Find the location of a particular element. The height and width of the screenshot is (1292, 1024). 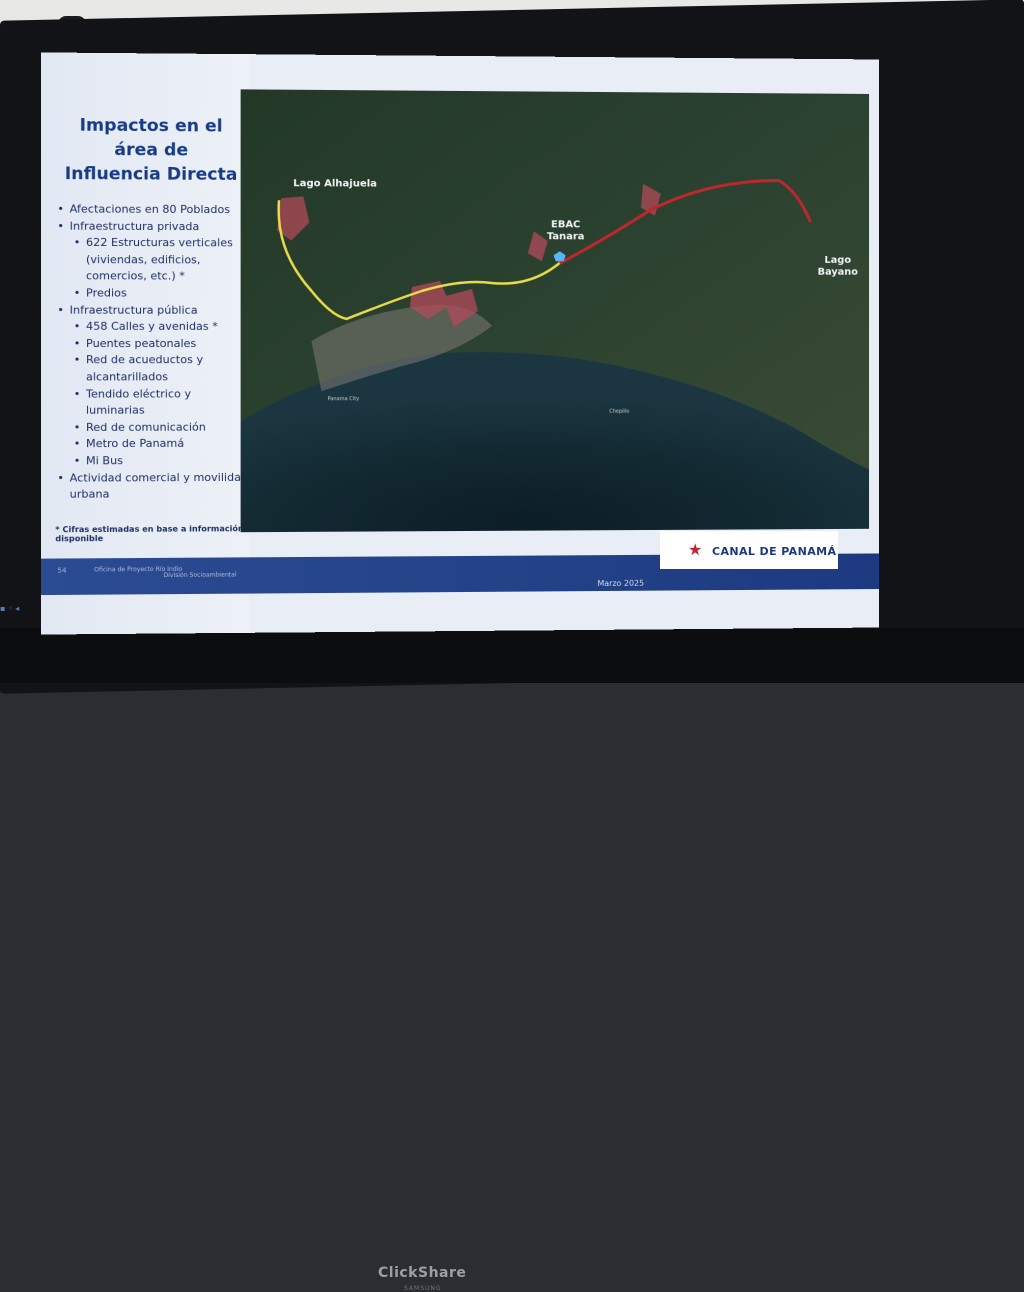

bullet-item: Red de comunicación is located at coordinates (153, 427).